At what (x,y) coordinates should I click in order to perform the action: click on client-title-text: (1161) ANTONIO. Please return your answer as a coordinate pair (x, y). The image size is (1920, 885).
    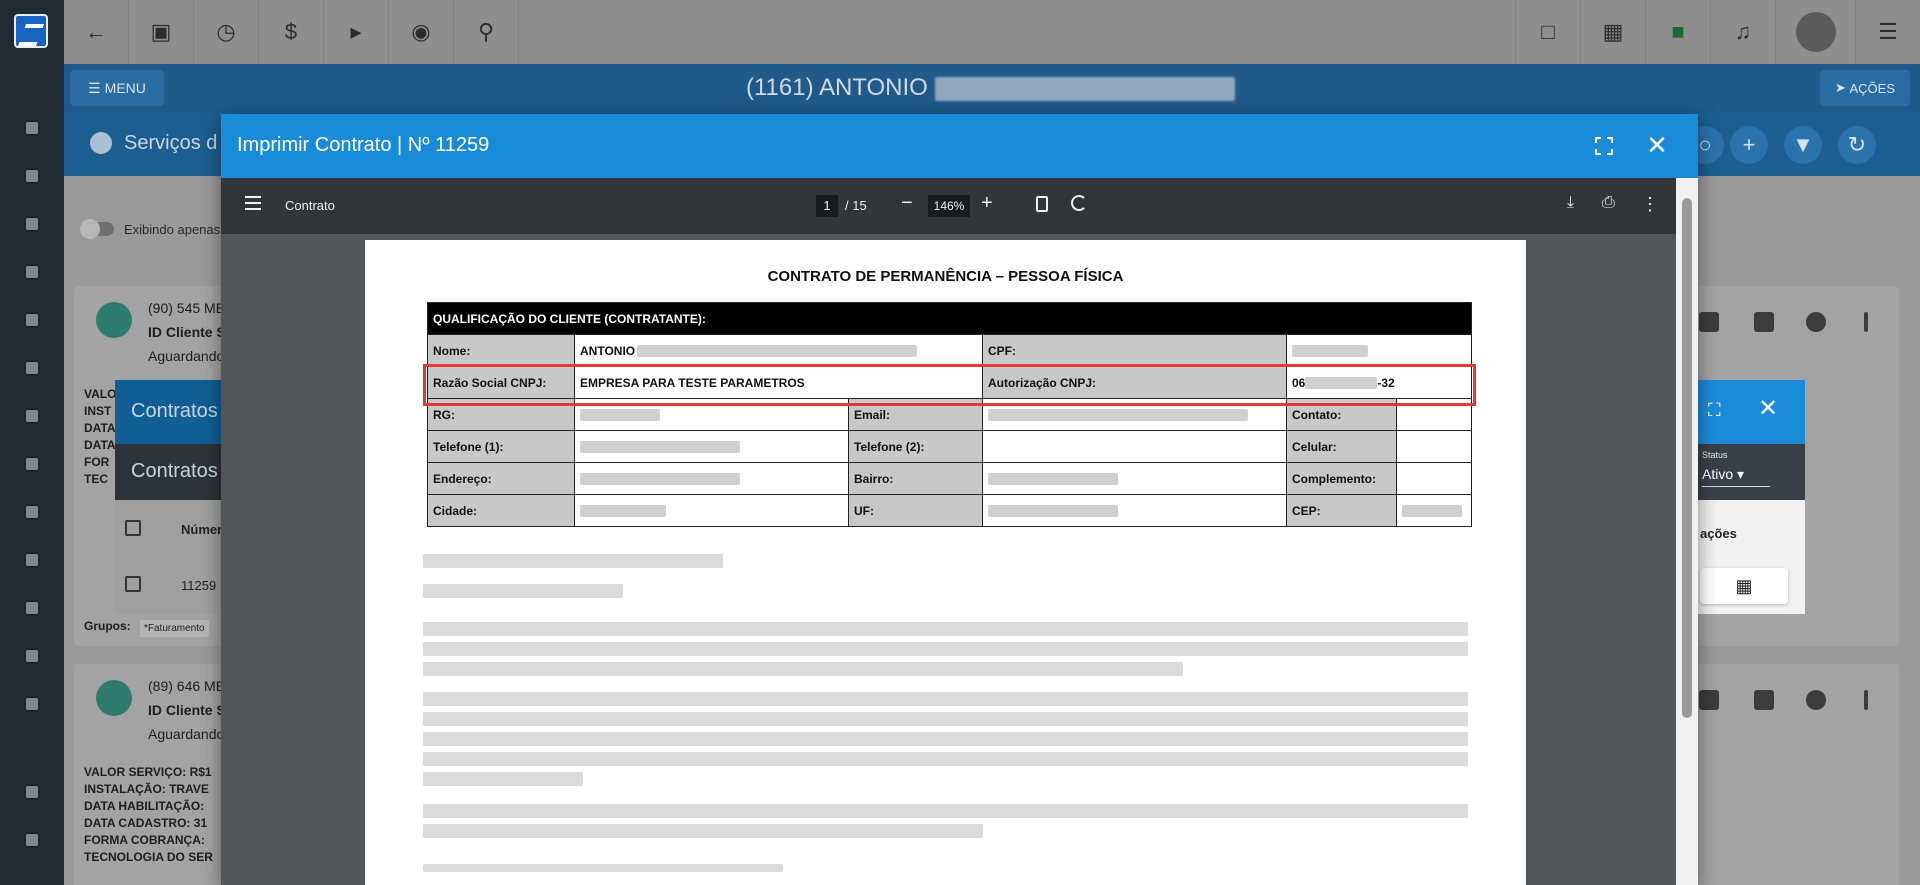
    Looking at the image, I should click on (837, 87).